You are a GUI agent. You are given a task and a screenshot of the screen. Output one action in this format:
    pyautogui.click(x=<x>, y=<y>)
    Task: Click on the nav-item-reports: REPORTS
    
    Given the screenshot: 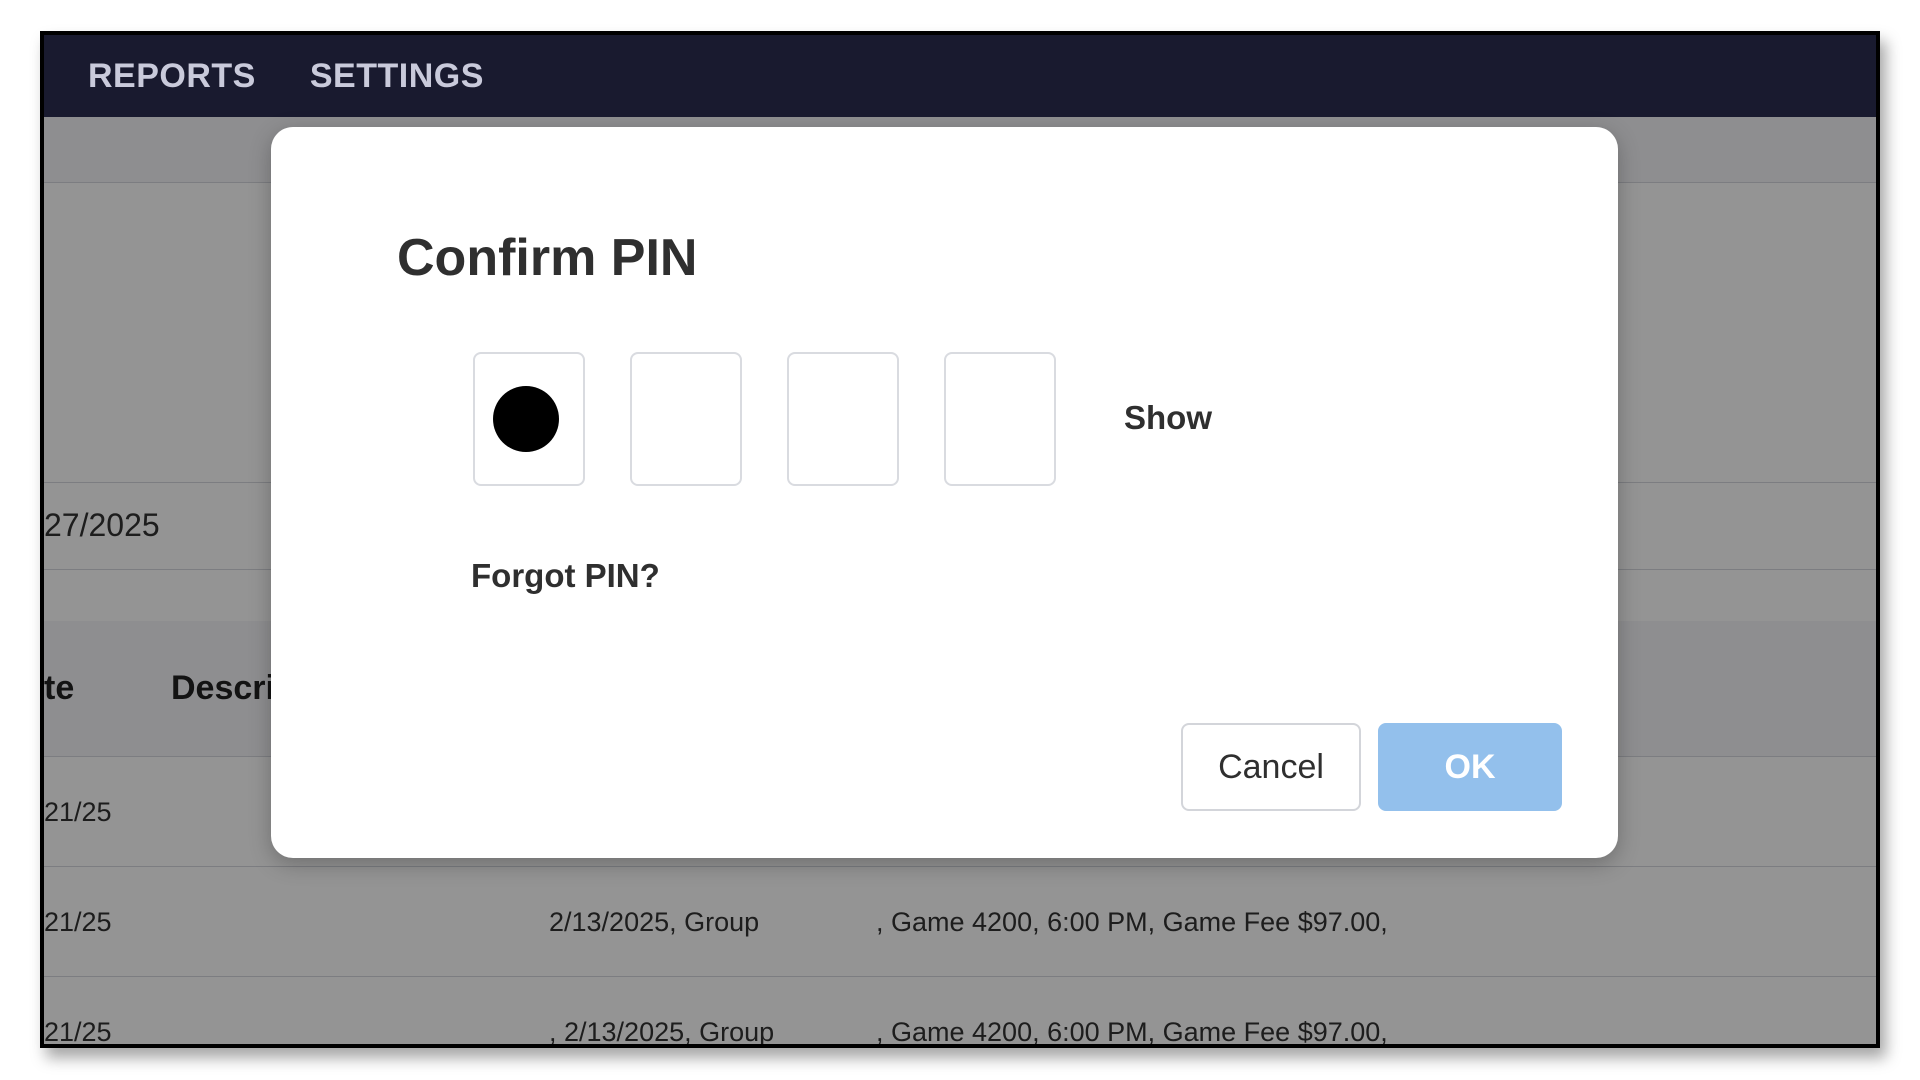 What is the action you would take?
    pyautogui.click(x=172, y=76)
    